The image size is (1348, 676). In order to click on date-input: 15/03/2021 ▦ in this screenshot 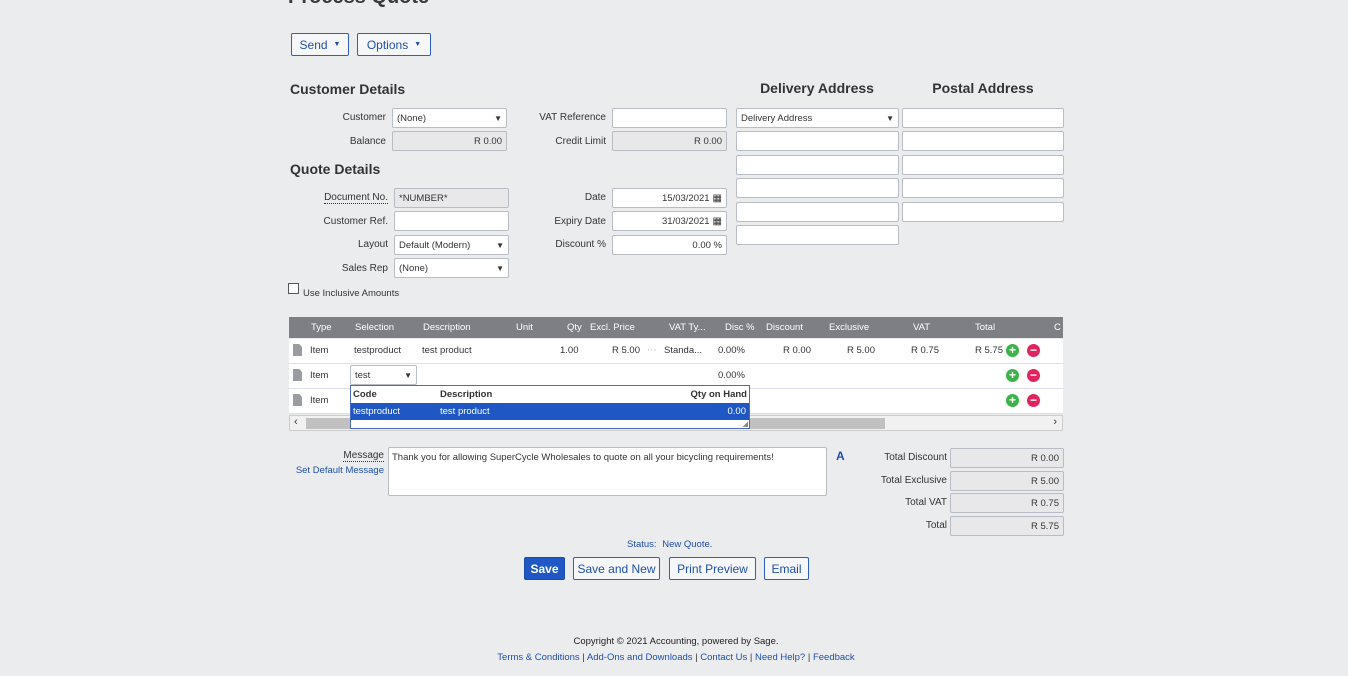, I will do `click(669, 198)`.